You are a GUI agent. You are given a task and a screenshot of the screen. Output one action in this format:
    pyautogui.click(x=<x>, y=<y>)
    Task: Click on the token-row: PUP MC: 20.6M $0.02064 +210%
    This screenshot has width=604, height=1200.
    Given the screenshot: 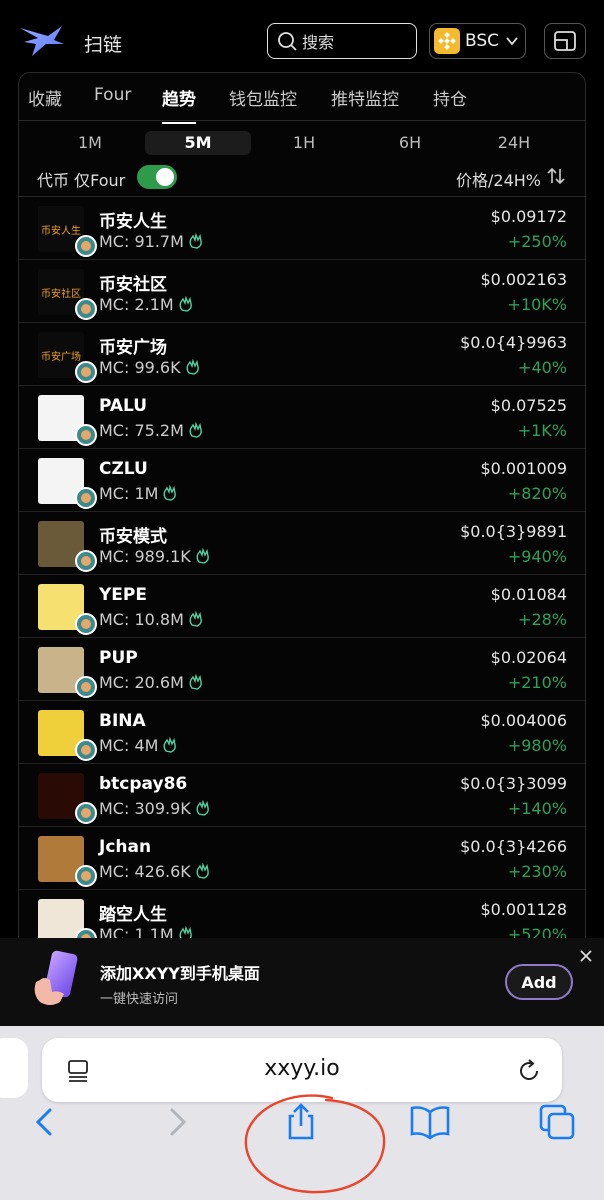 What is the action you would take?
    pyautogui.click(x=302, y=669)
    